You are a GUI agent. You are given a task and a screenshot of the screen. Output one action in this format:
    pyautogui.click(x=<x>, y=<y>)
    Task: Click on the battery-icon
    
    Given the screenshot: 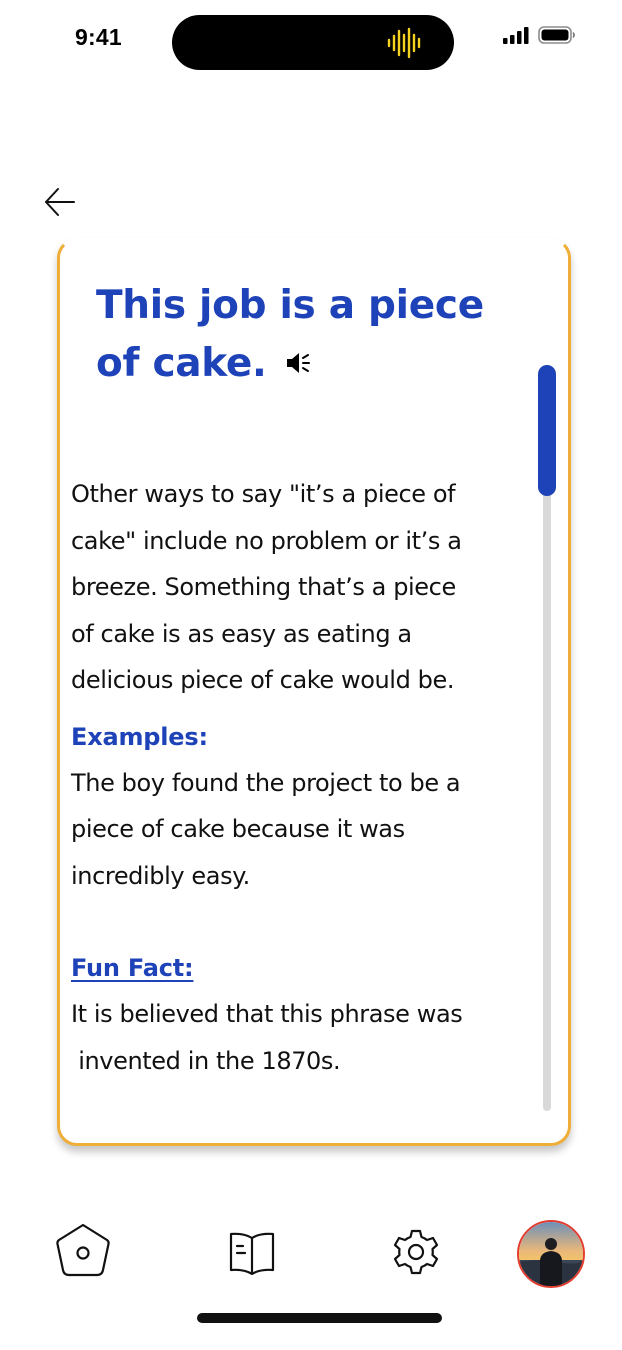 What is the action you would take?
    pyautogui.click(x=556, y=35)
    